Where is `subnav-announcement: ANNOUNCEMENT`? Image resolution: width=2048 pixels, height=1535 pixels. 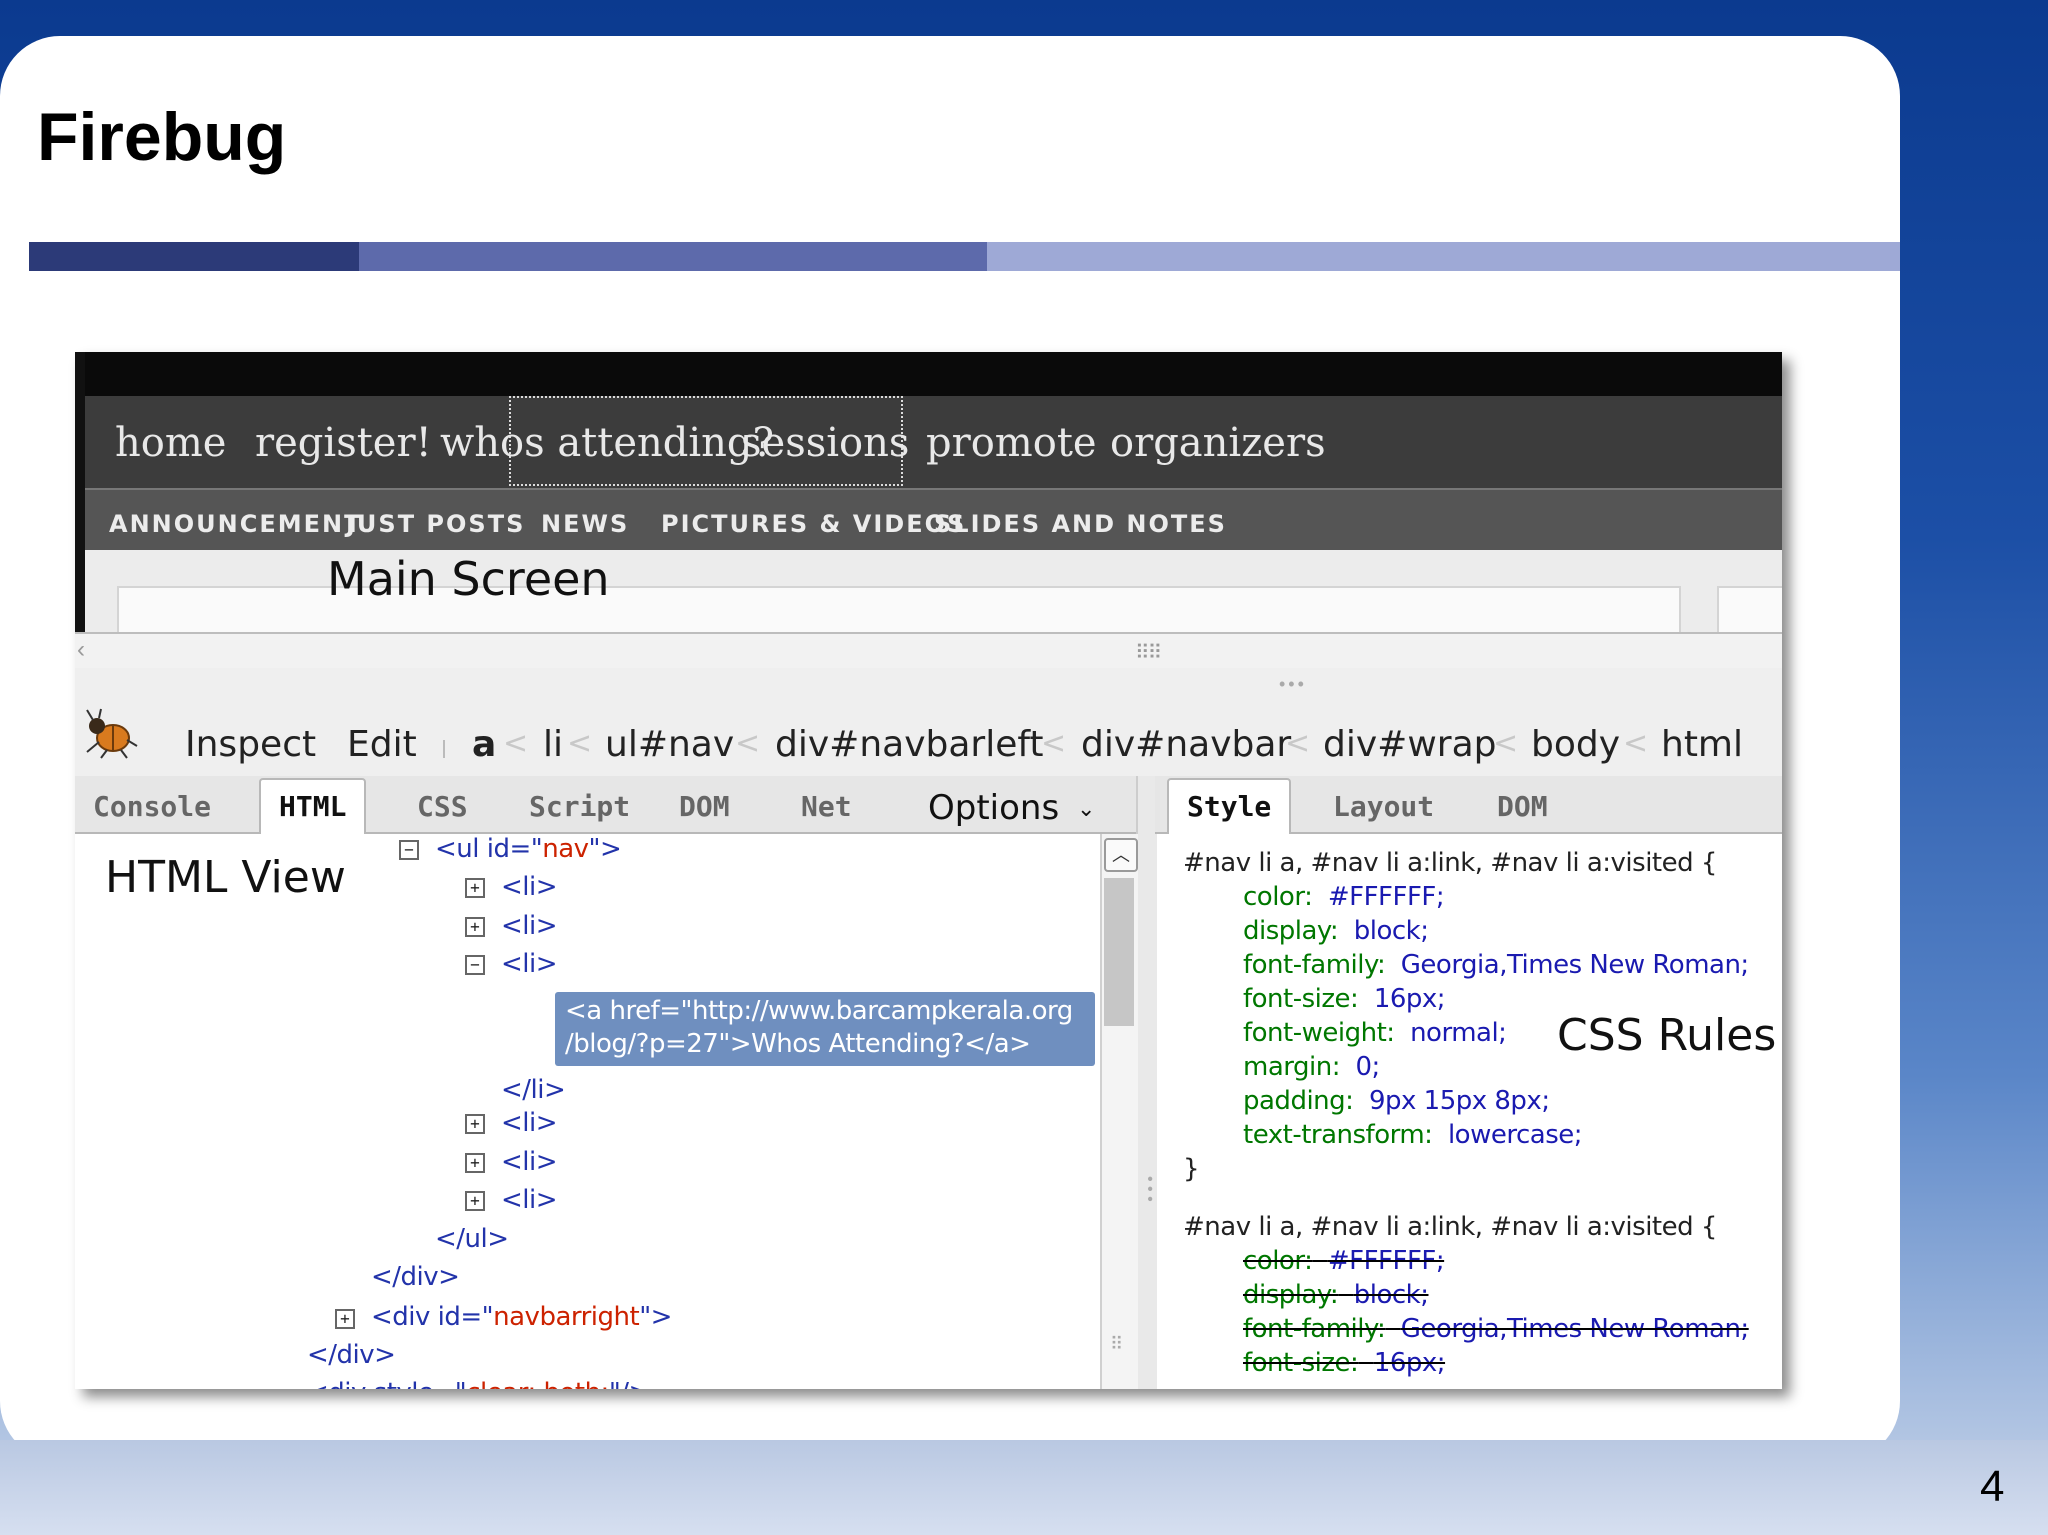 subnav-announcement: ANNOUNCEMENT is located at coordinates (235, 524).